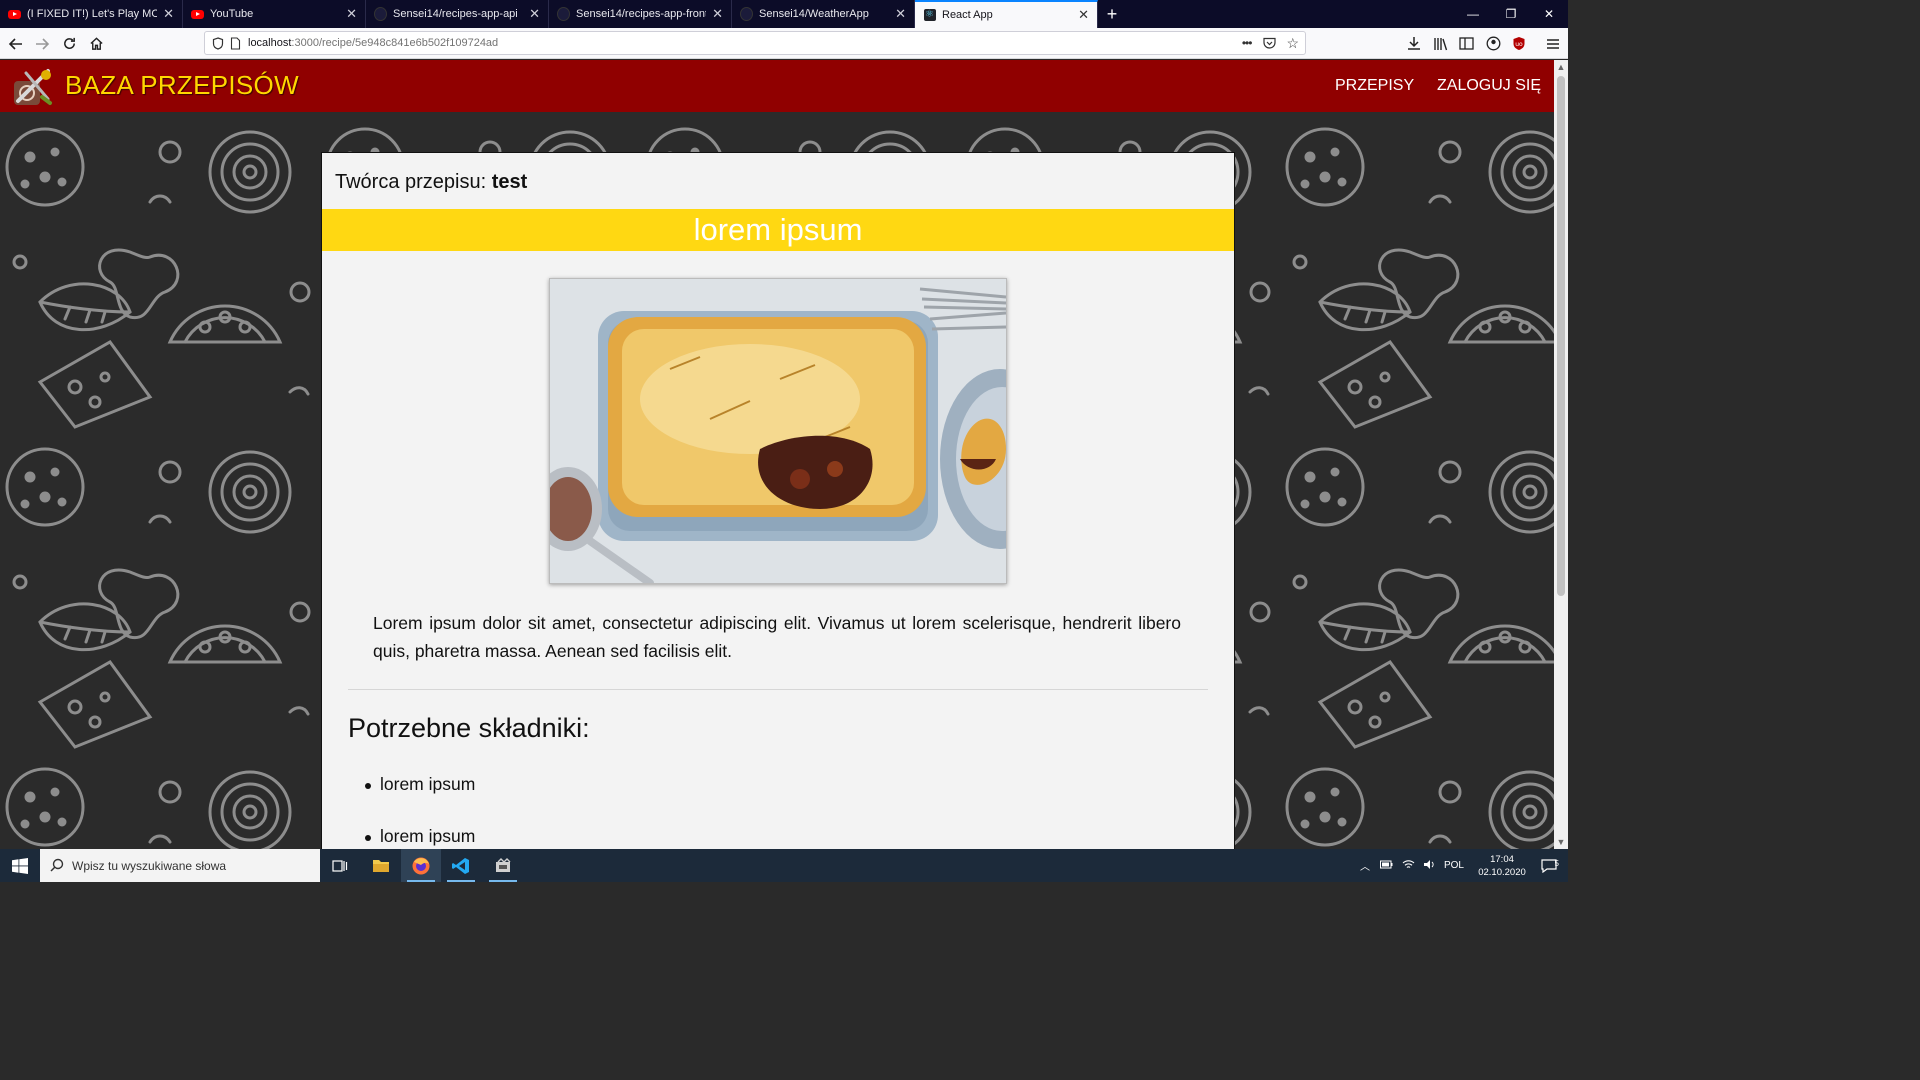  Describe the element at coordinates (270, 43) in the screenshot. I see `url-host: localhost` at that location.